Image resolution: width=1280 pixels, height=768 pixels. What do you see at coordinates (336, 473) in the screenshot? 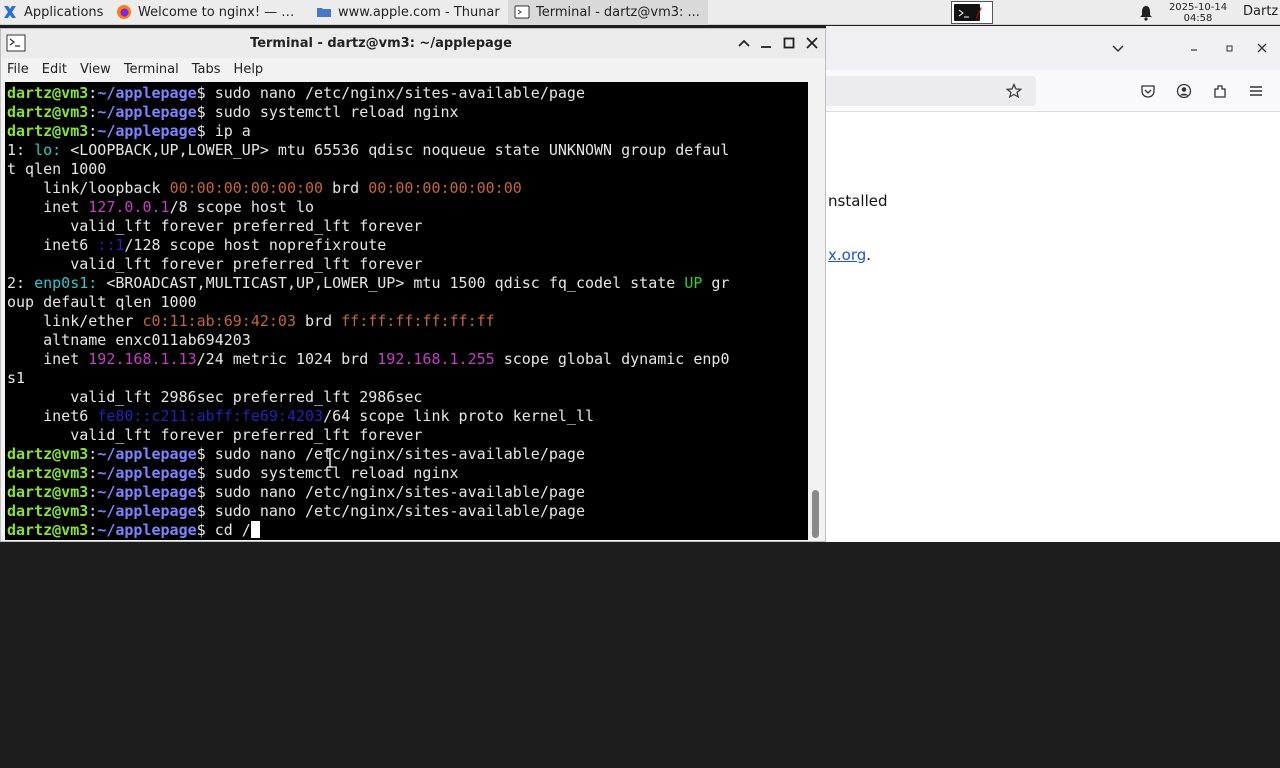
I see `terminal-text: sudo systemctl reload nginx` at bounding box center [336, 473].